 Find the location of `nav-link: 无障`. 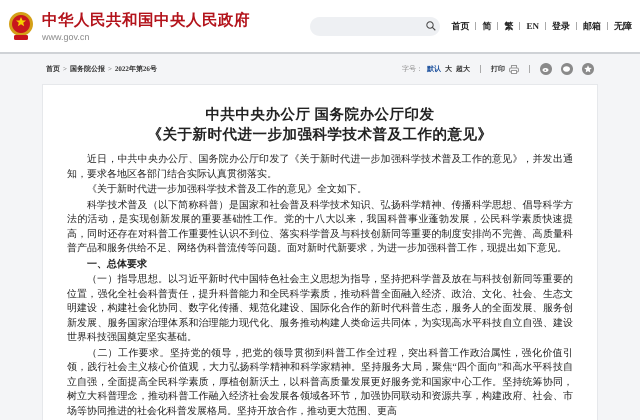

nav-link: 无障 is located at coordinates (623, 26).